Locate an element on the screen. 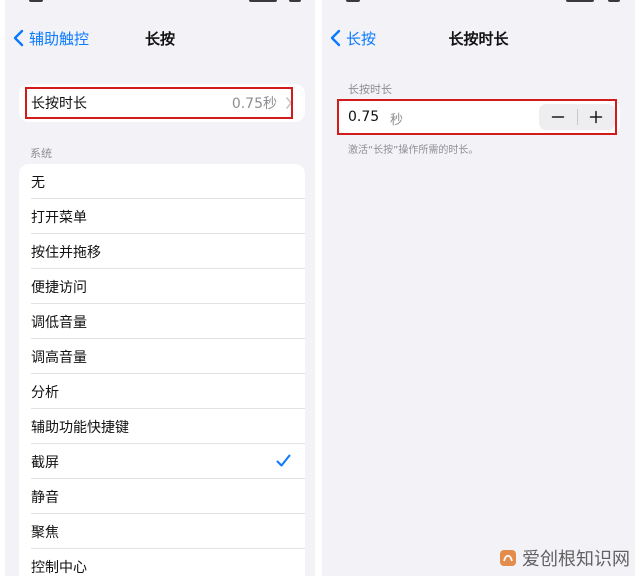  option-analytics: 分析 is located at coordinates (162, 391).